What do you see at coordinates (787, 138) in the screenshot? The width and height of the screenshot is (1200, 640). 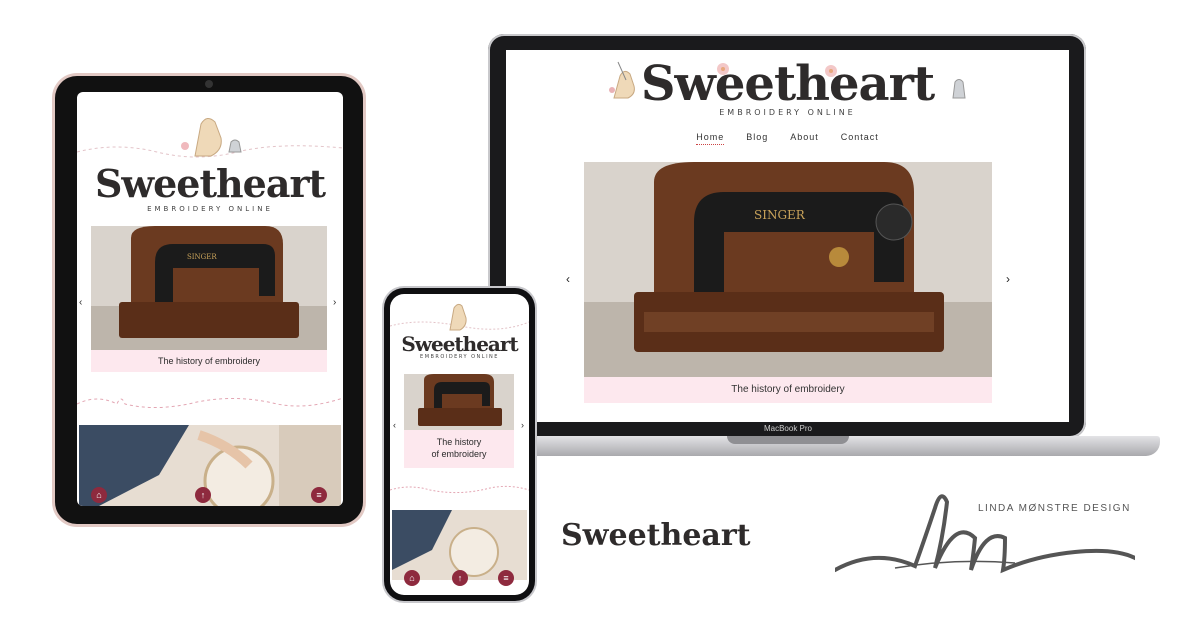 I see `main-nav: Home Blog About Contact` at bounding box center [787, 138].